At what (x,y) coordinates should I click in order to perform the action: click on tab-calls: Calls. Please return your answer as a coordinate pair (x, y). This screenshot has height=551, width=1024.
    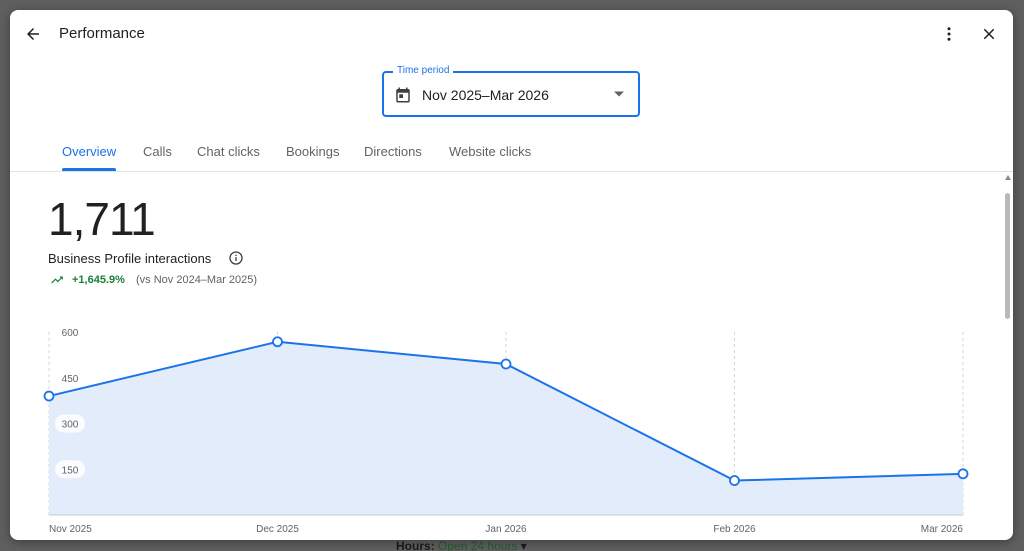
    Looking at the image, I should click on (157, 151).